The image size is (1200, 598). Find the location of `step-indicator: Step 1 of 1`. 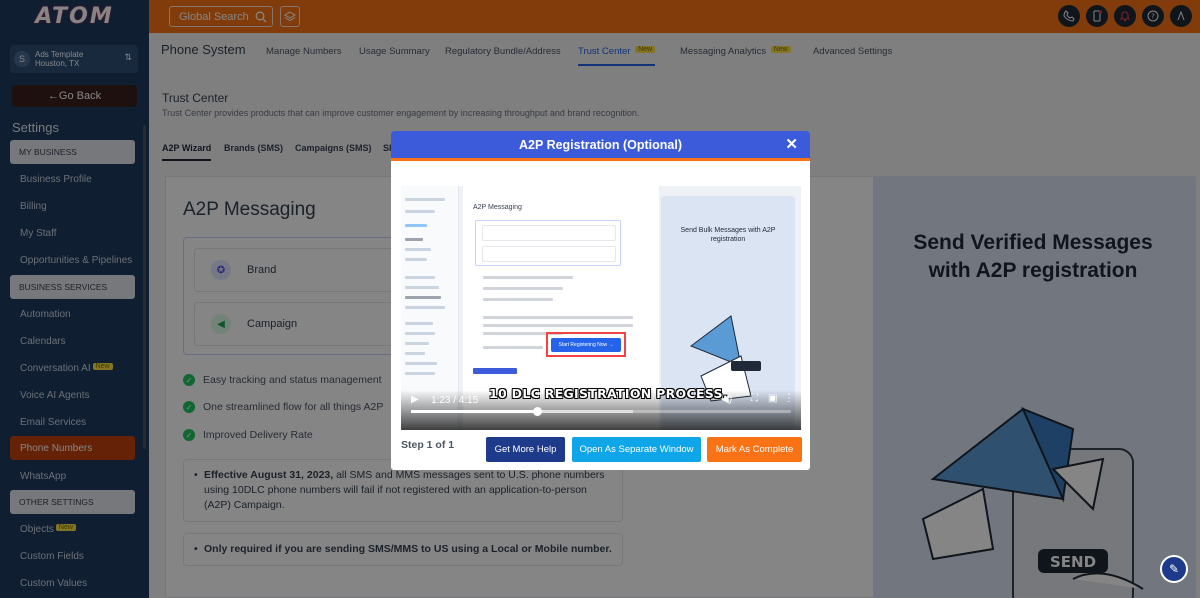

step-indicator: Step 1 of 1 is located at coordinates (428, 445).